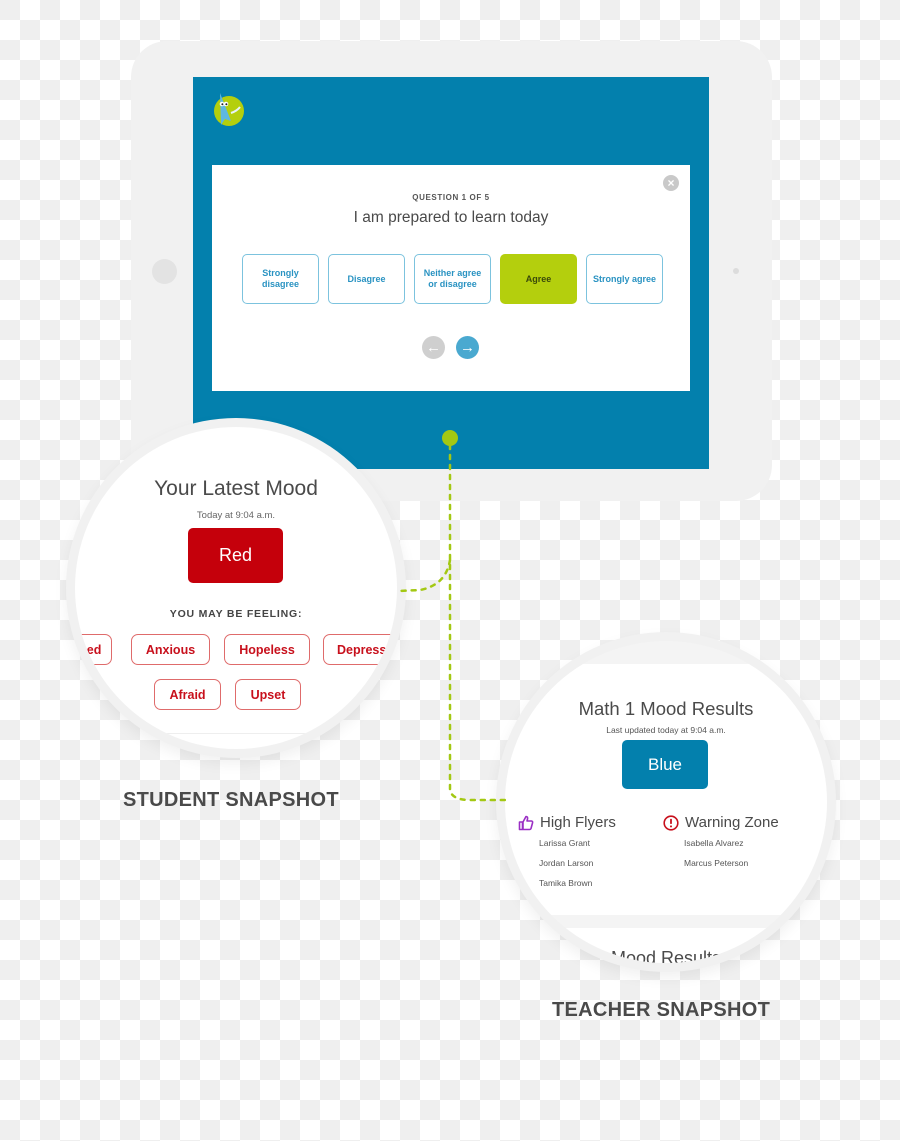 This screenshot has height=1141, width=900. What do you see at coordinates (187, 694) in the screenshot?
I see `feeling-chip: Afraid` at bounding box center [187, 694].